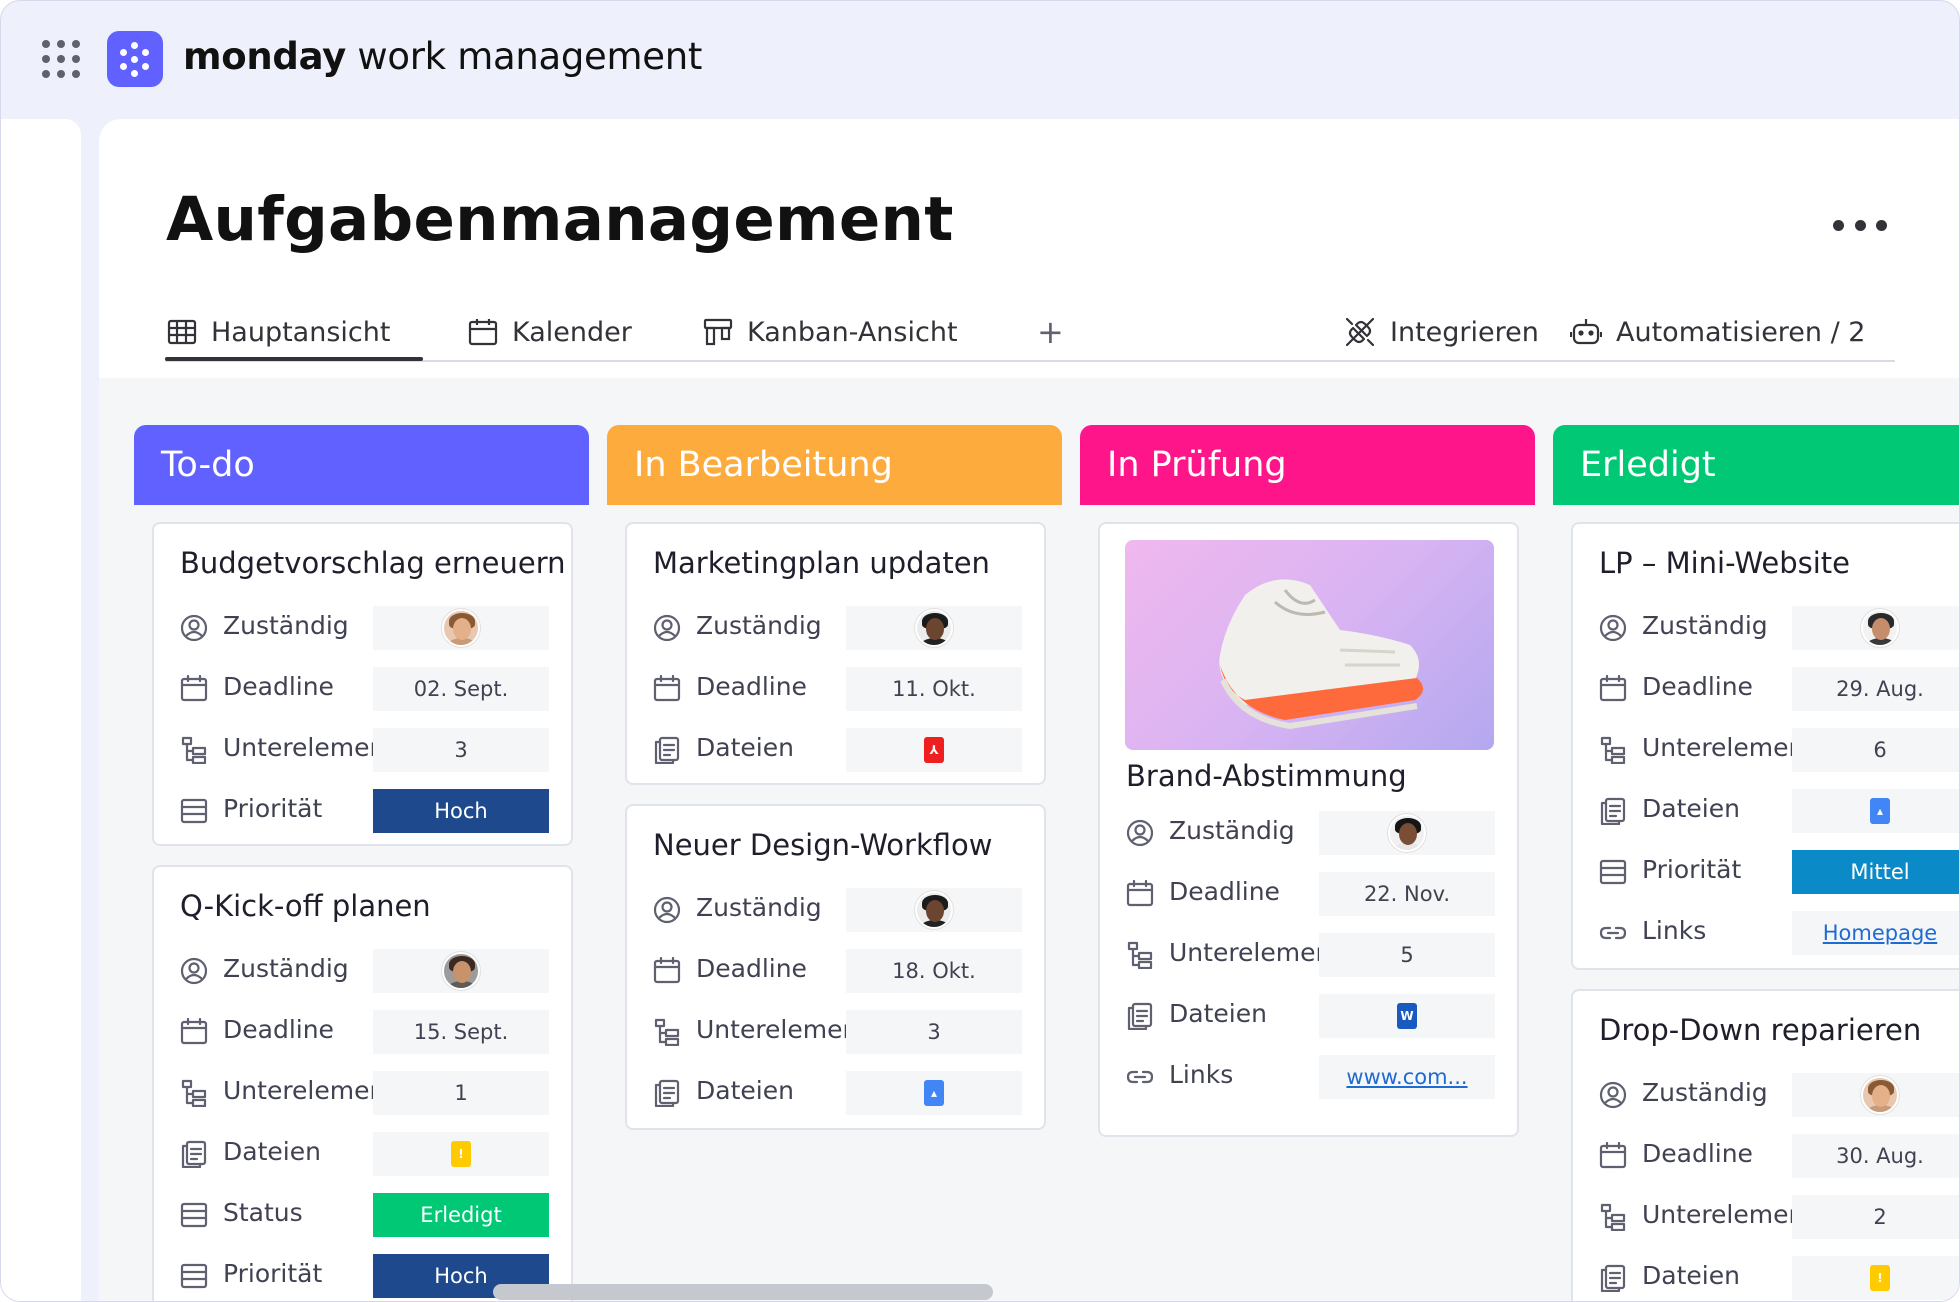 The image size is (1960, 1302). I want to click on field-row: Priorität Hoch, so click(375, 811).